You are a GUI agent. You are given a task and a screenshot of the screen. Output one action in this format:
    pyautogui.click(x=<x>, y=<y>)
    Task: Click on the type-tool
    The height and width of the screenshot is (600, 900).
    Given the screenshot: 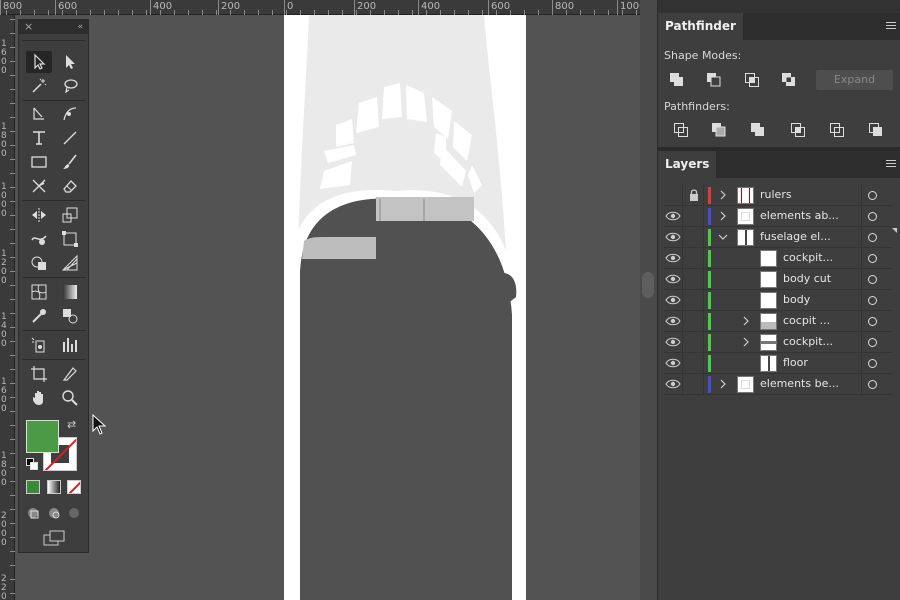 What is the action you would take?
    pyautogui.click(x=39, y=138)
    